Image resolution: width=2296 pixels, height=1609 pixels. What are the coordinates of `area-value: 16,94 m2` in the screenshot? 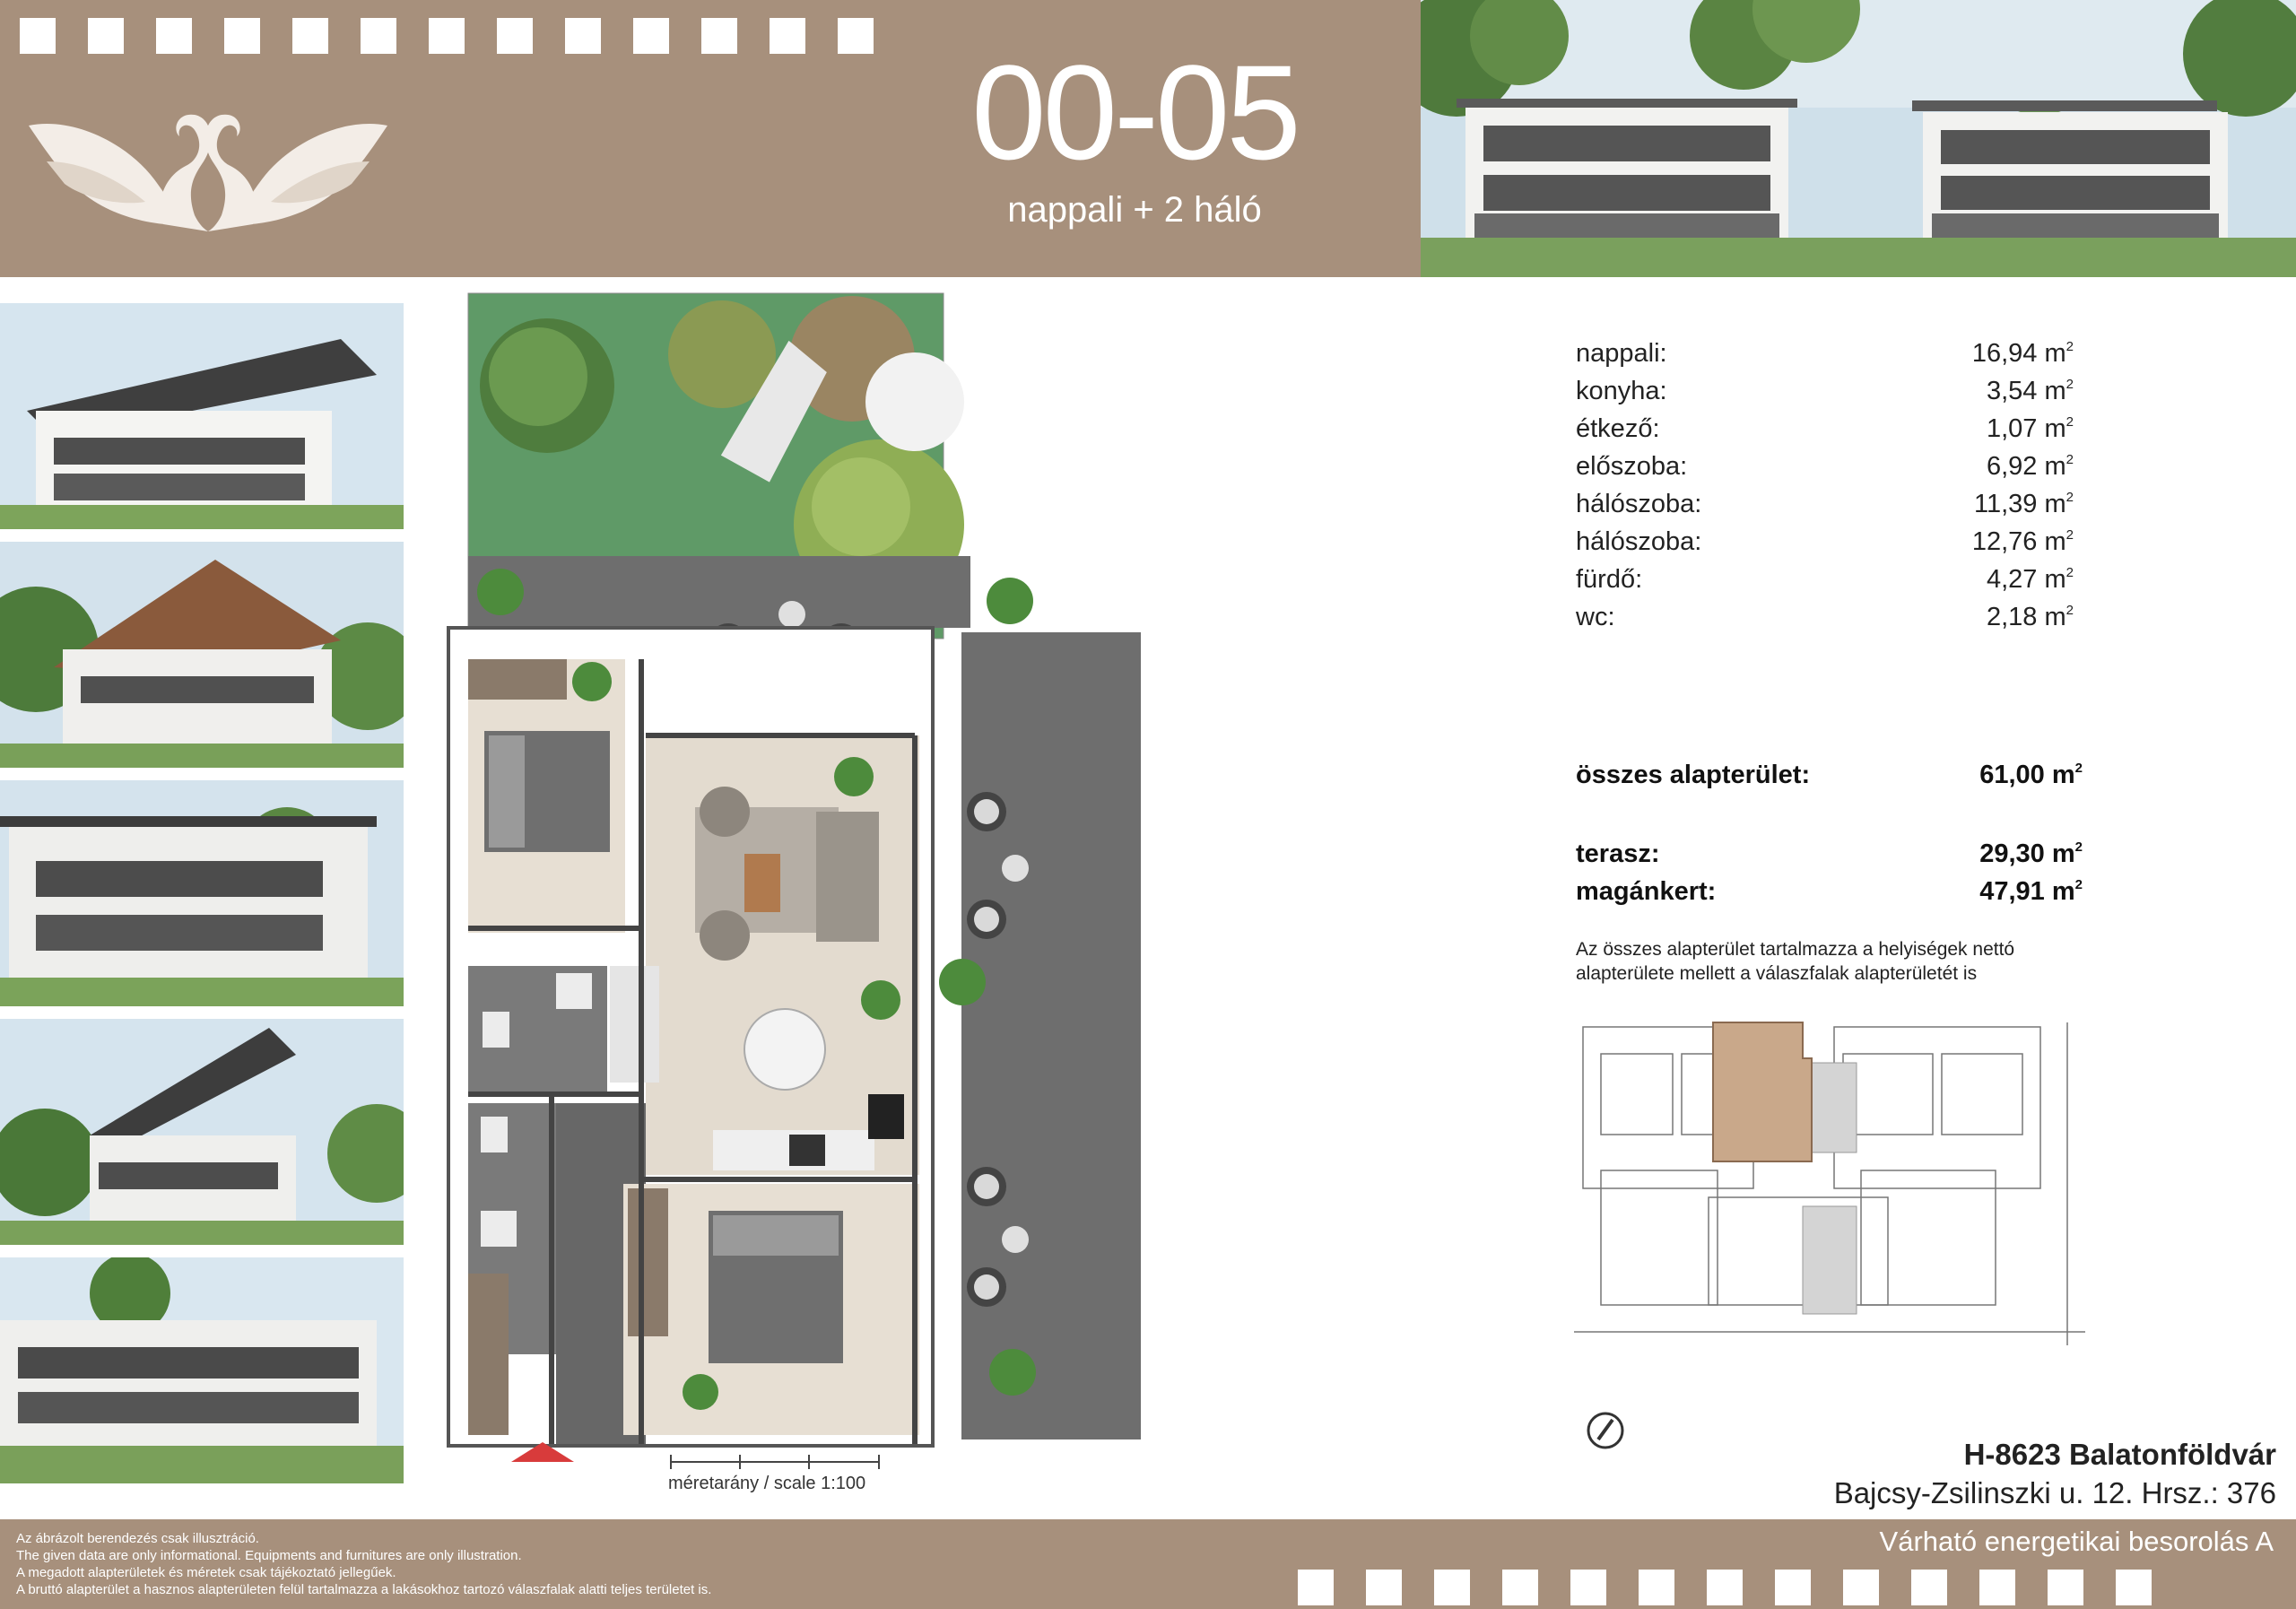 It's located at (2022, 353).